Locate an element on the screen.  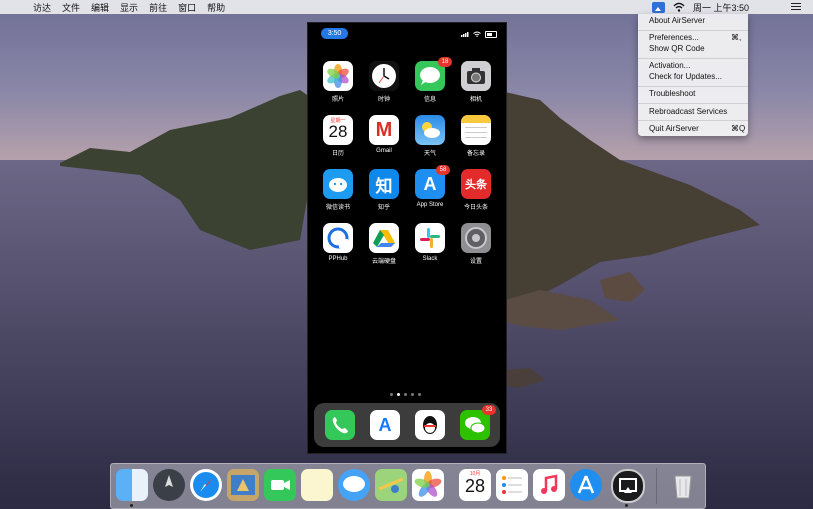
gmail-icon: M is located at coordinates (384, 130).